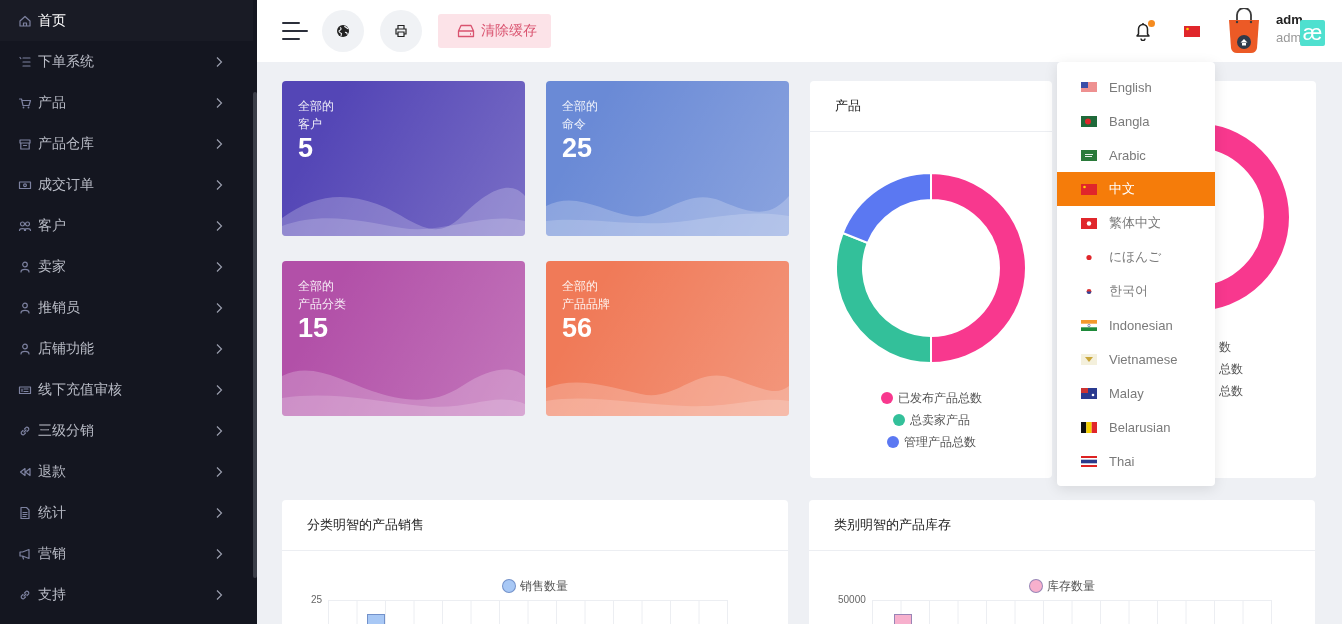 This screenshot has height=624, width=1342. I want to click on list-icon, so click(25, 61).